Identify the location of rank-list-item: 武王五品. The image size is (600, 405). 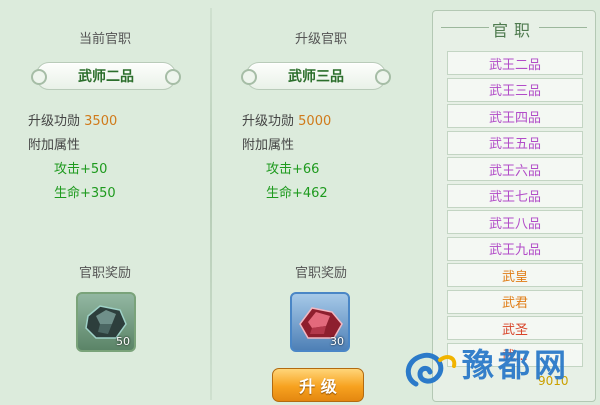
(515, 142).